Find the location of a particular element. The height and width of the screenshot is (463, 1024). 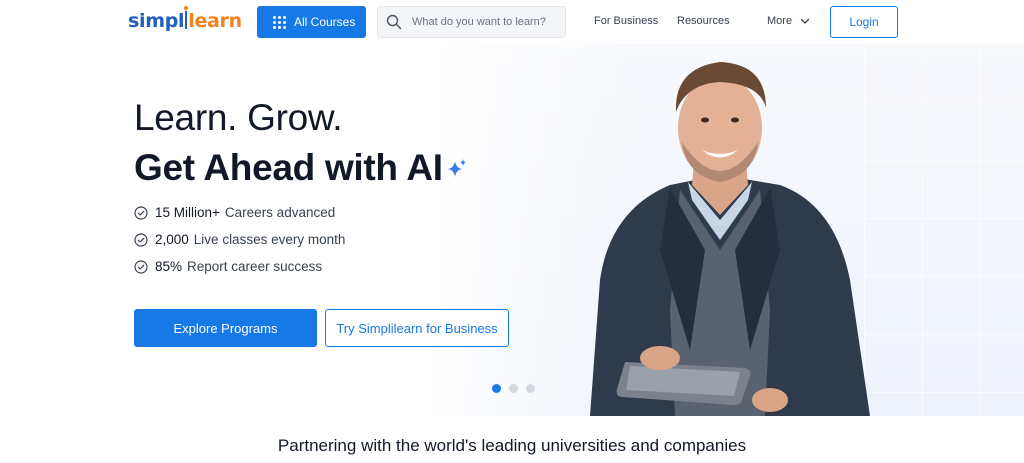

search-icon is located at coordinates (394, 22).